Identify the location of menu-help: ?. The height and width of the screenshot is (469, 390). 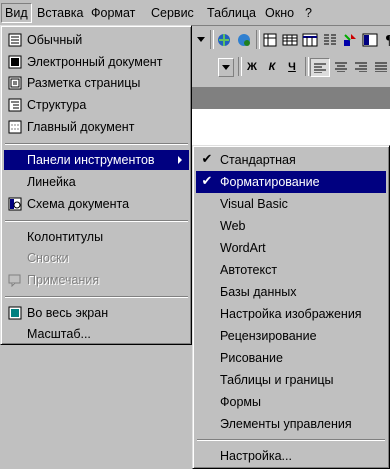
(308, 13).